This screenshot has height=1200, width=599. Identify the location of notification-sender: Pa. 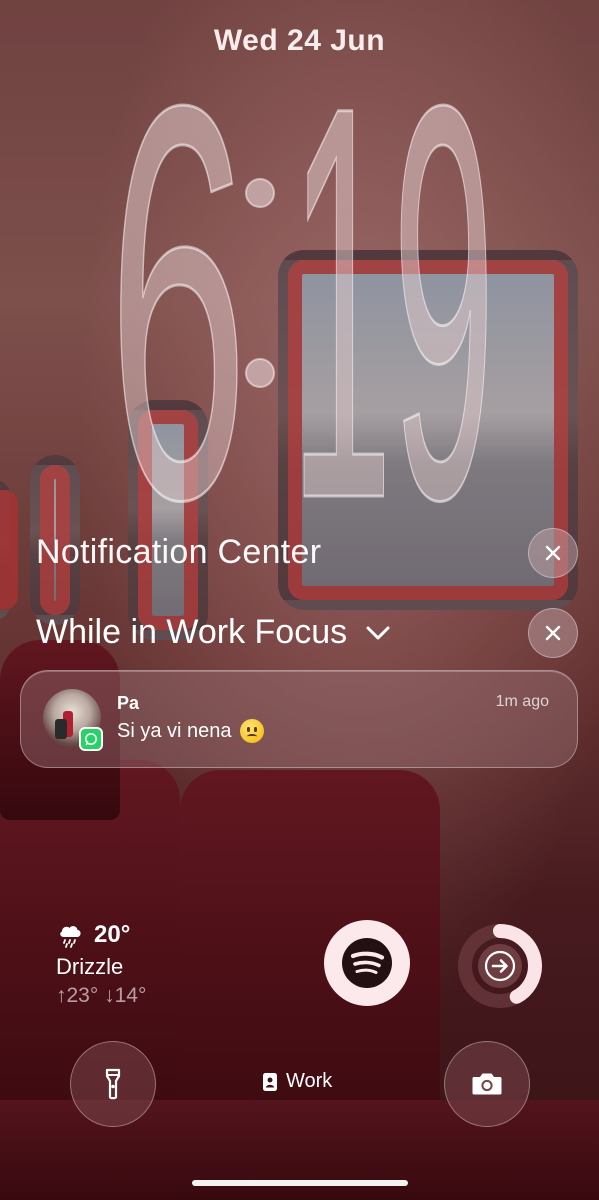
(128, 703).